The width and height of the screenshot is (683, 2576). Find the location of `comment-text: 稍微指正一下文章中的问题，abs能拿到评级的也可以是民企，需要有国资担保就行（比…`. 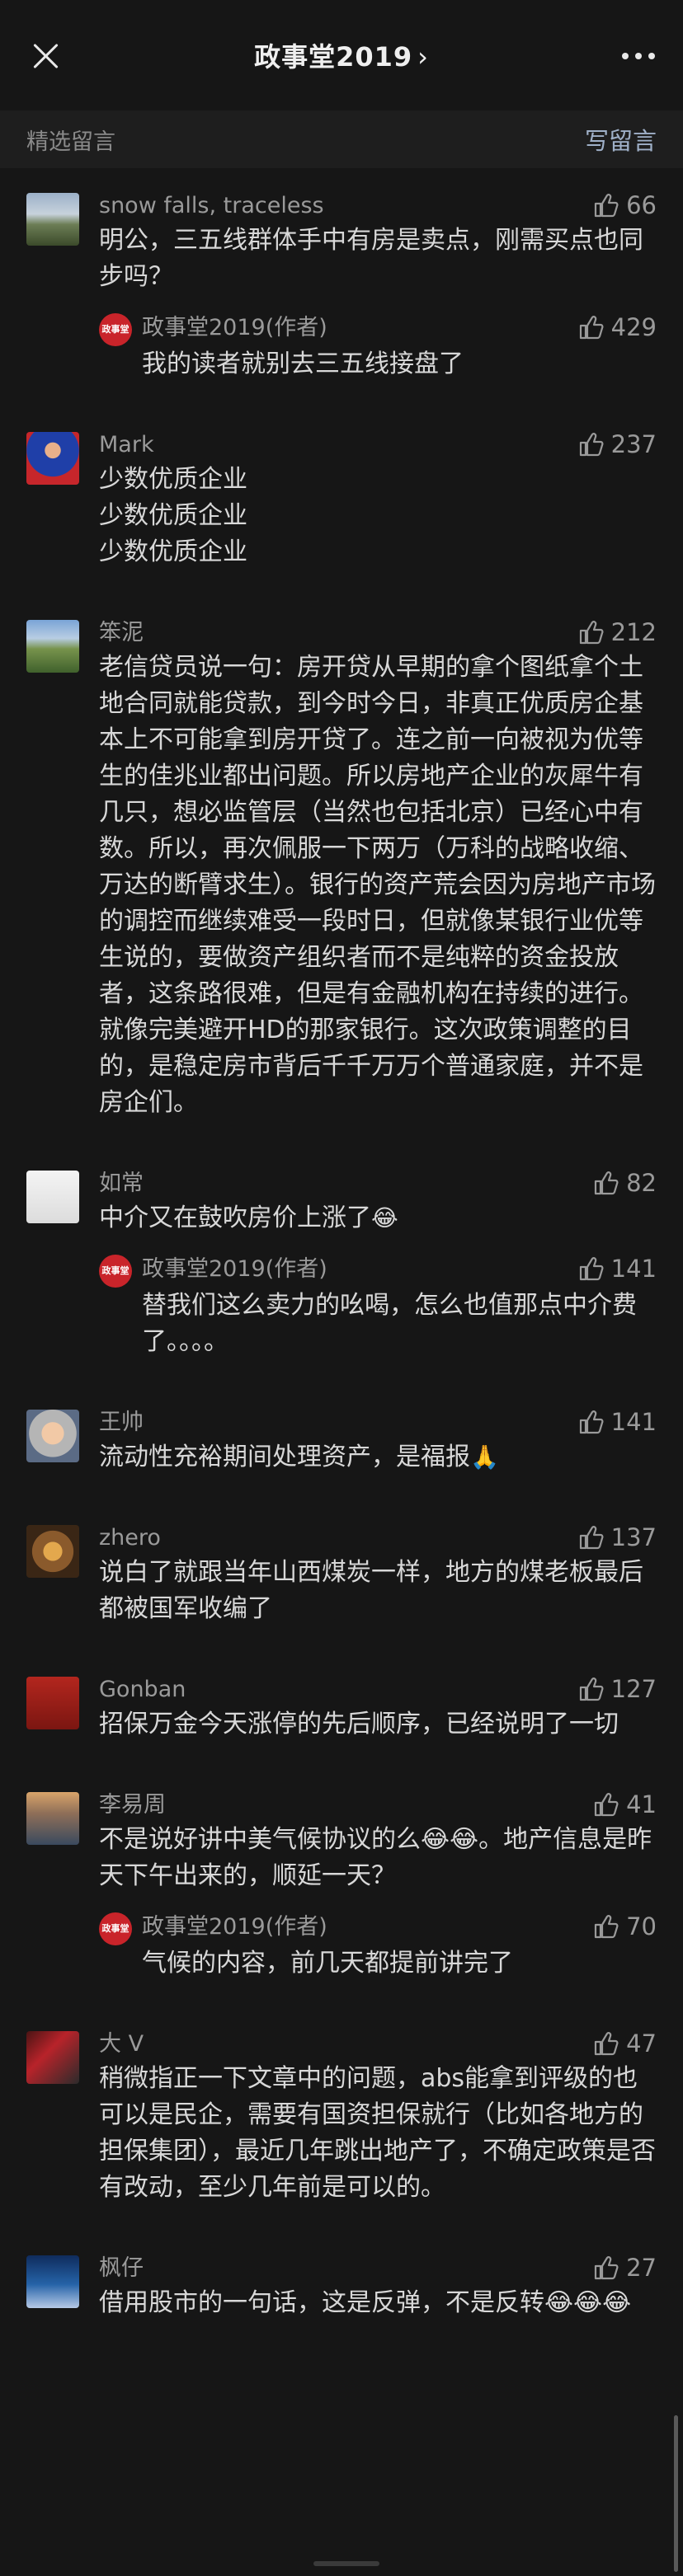

comment-text: 稍微指正一下文章中的问题，abs能拿到评级的也可以是民企，需要有国资担保就行（比… is located at coordinates (377, 2133).